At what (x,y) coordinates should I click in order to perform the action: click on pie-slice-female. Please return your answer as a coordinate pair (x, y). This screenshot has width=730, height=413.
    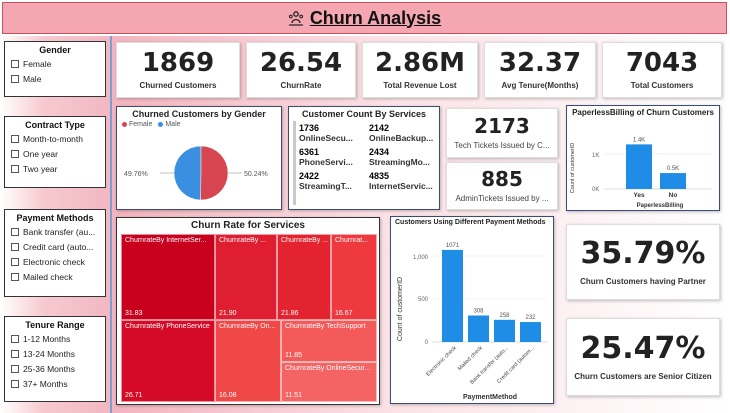
    Looking at the image, I should click on (214, 173).